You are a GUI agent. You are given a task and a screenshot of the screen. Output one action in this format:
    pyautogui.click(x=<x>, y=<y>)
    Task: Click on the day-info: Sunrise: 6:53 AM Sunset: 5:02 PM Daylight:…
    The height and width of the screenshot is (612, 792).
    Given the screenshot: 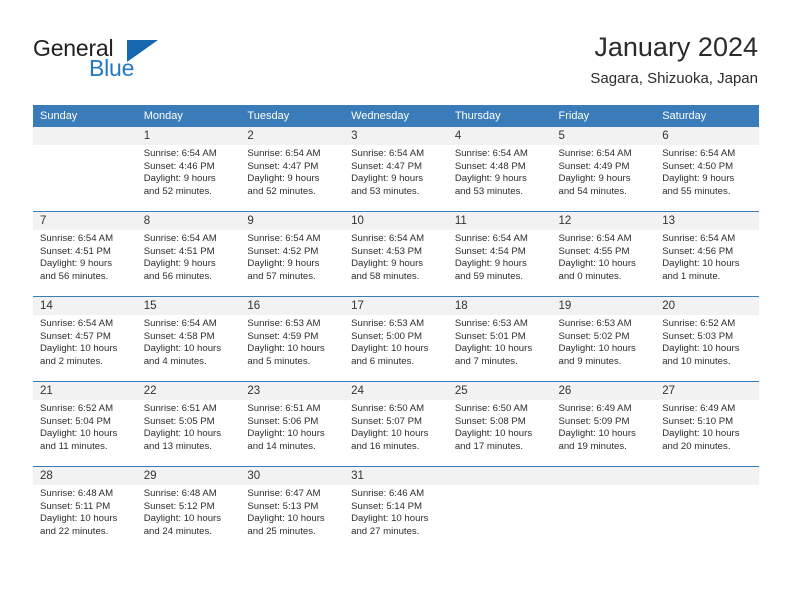 What is the action you would take?
    pyautogui.click(x=604, y=341)
    